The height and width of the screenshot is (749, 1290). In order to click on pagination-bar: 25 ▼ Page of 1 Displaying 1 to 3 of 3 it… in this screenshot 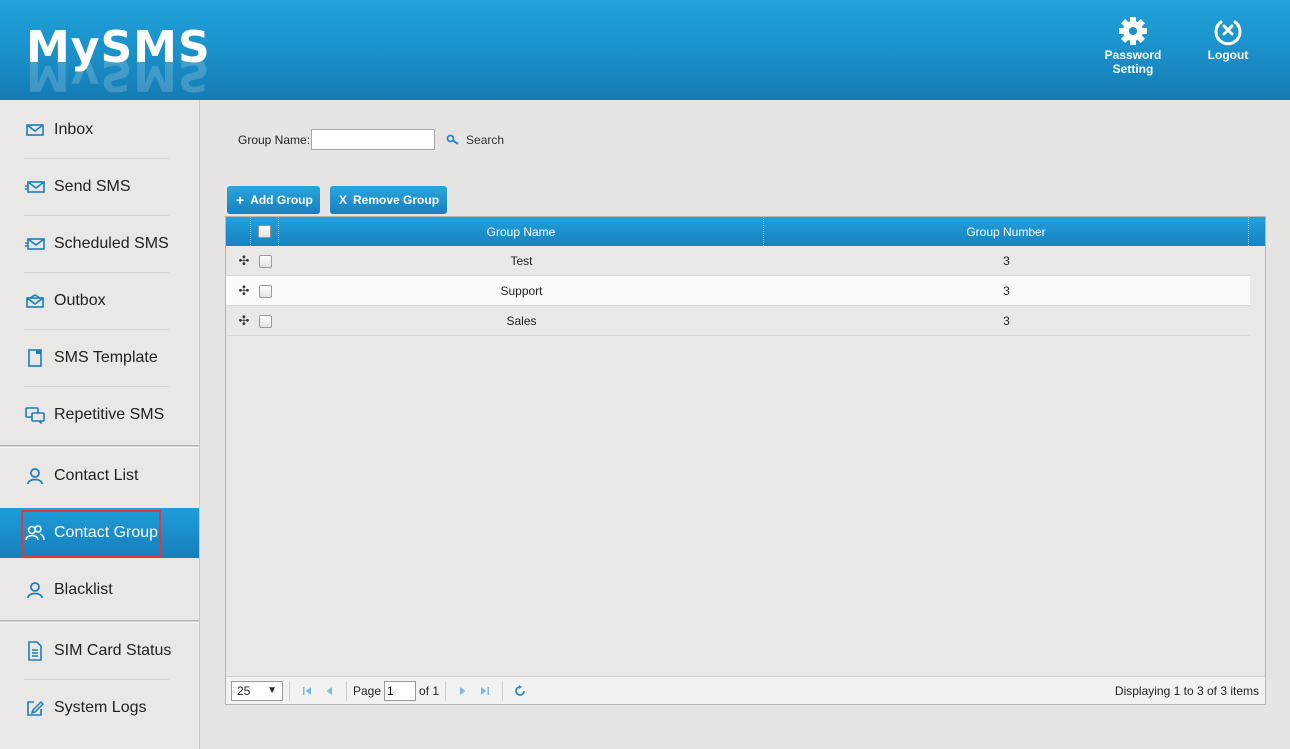, I will do `click(745, 690)`.